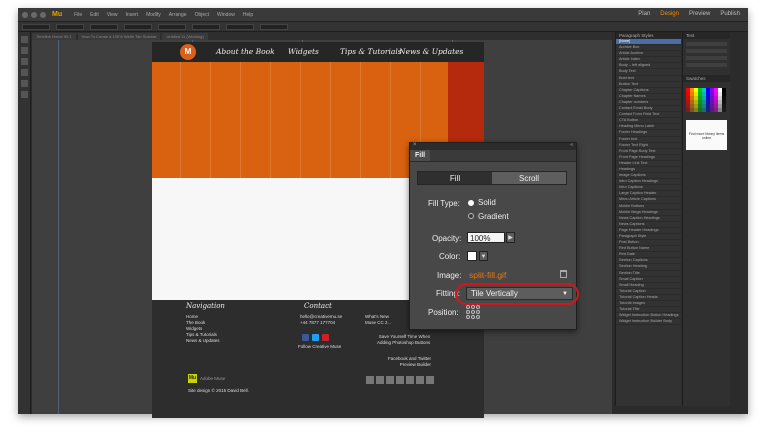 This screenshot has width=766, height=438. Describe the element at coordinates (669, 14) in the screenshot. I see `mode-design: Design` at that location.